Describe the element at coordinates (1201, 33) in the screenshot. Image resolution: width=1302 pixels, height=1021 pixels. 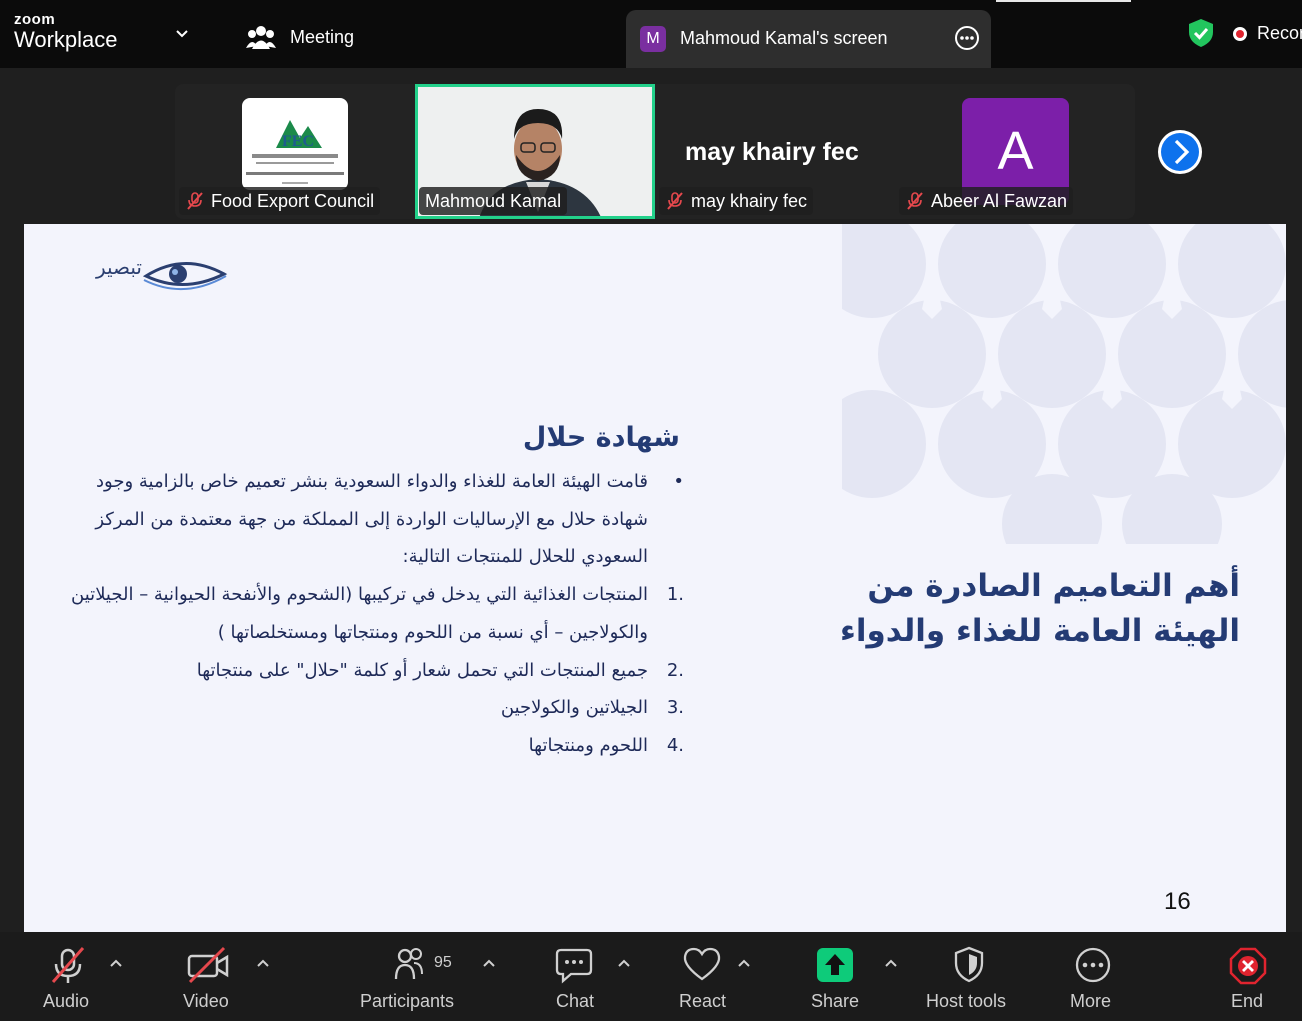
I see `encryption-shield-icon` at that location.